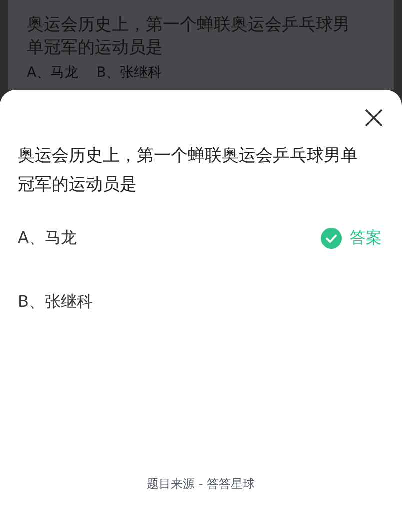  Describe the element at coordinates (201, 484) in the screenshot. I see `source-text: 题目来源 - 答答星球` at that location.